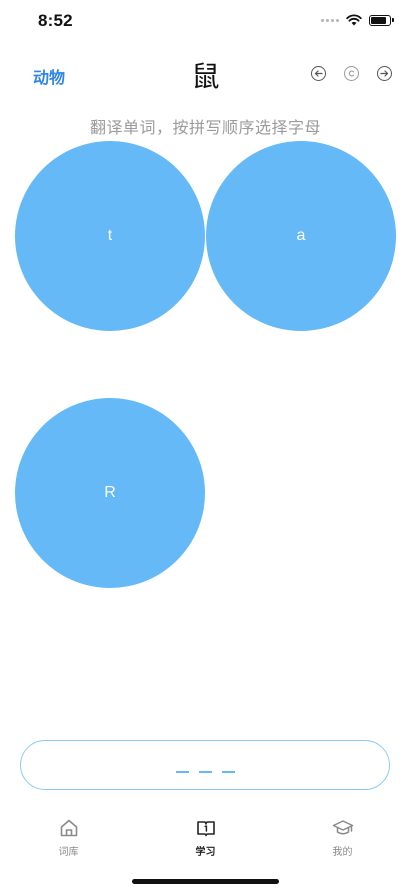 This screenshot has width=411, height=893. Describe the element at coordinates (68, 828) in the screenshot. I see `home-icon` at that location.